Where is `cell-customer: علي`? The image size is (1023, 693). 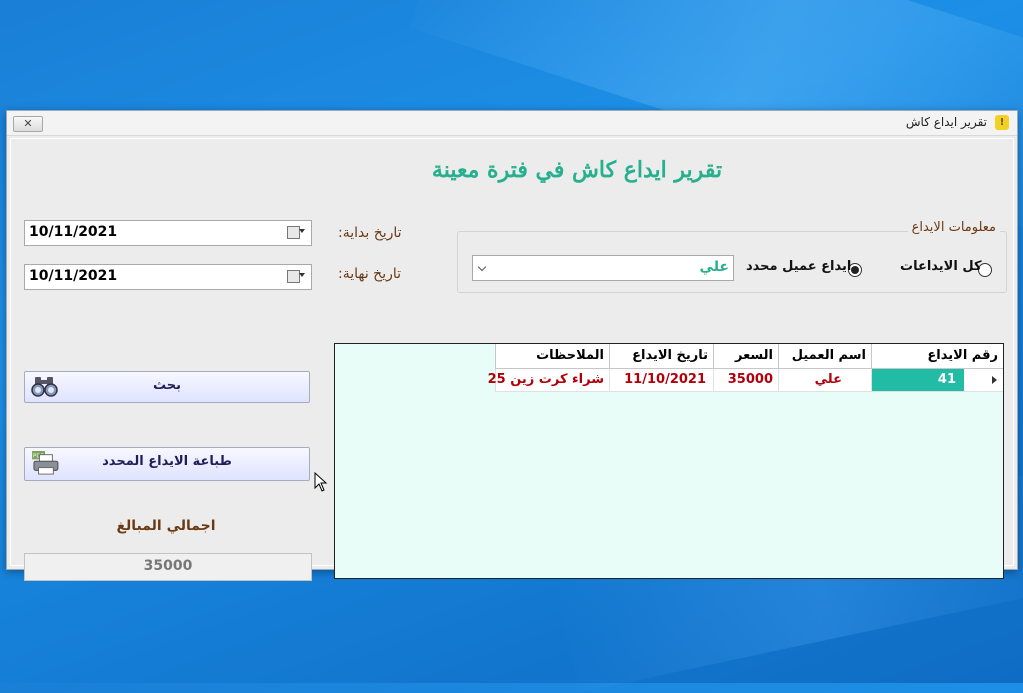
cell-customer: علي is located at coordinates (825, 380).